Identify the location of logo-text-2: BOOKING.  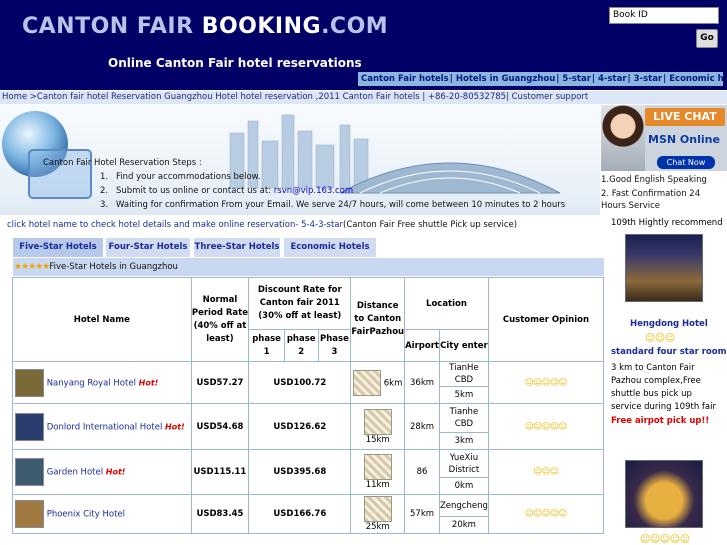
(261, 26).